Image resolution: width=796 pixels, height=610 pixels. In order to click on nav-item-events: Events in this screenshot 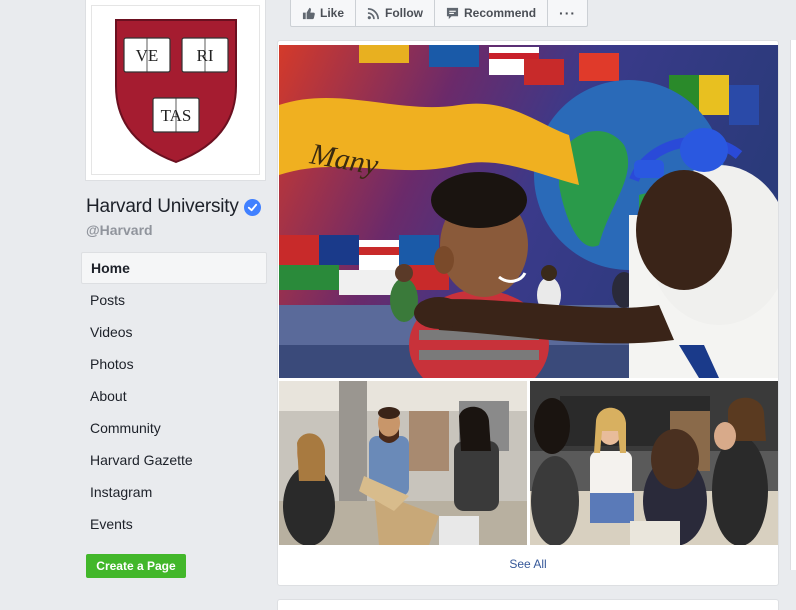, I will do `click(174, 524)`.